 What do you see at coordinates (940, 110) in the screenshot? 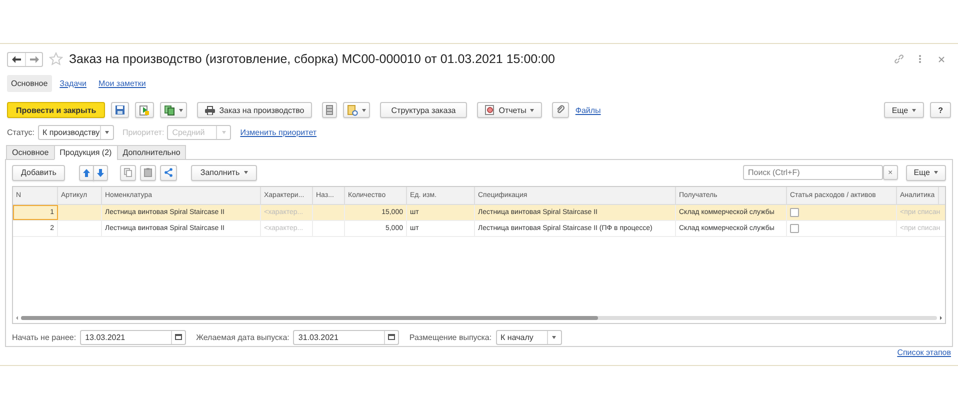
I see `help-button: ?` at bounding box center [940, 110].